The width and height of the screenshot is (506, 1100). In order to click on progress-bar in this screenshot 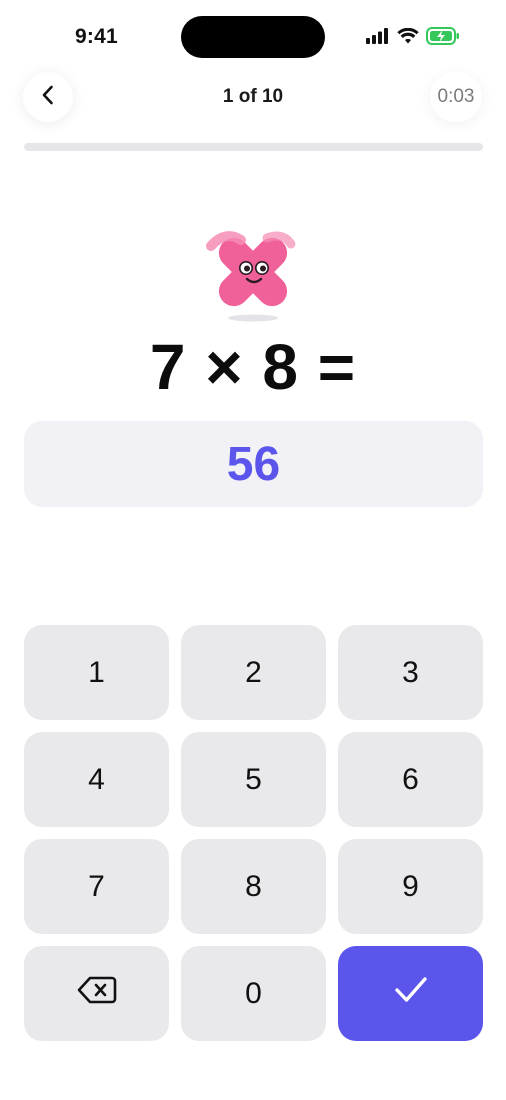, I will do `click(253, 147)`.